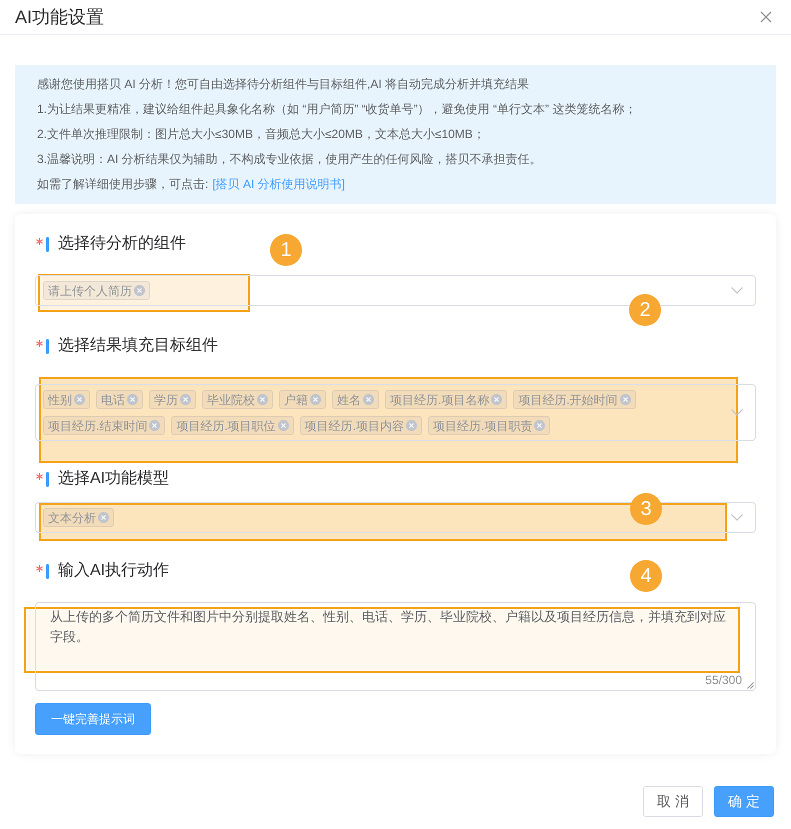 The image size is (791, 829). What do you see at coordinates (482, 425) in the screenshot?
I see `tag-label: 项目经历.项目职责` at bounding box center [482, 425].